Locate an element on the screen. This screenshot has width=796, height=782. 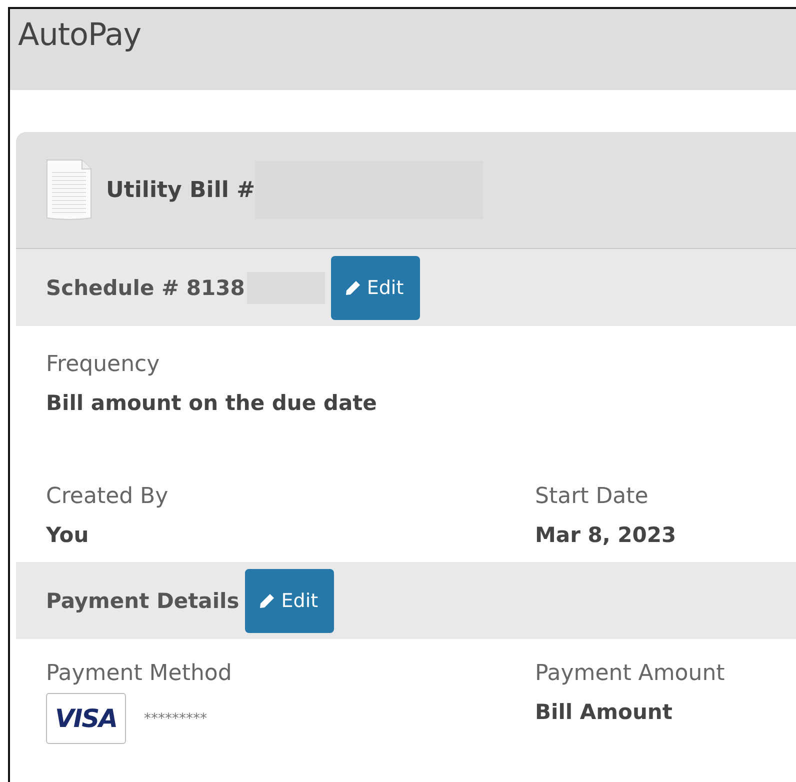
card-brand-logo: VISA is located at coordinates (86, 718).